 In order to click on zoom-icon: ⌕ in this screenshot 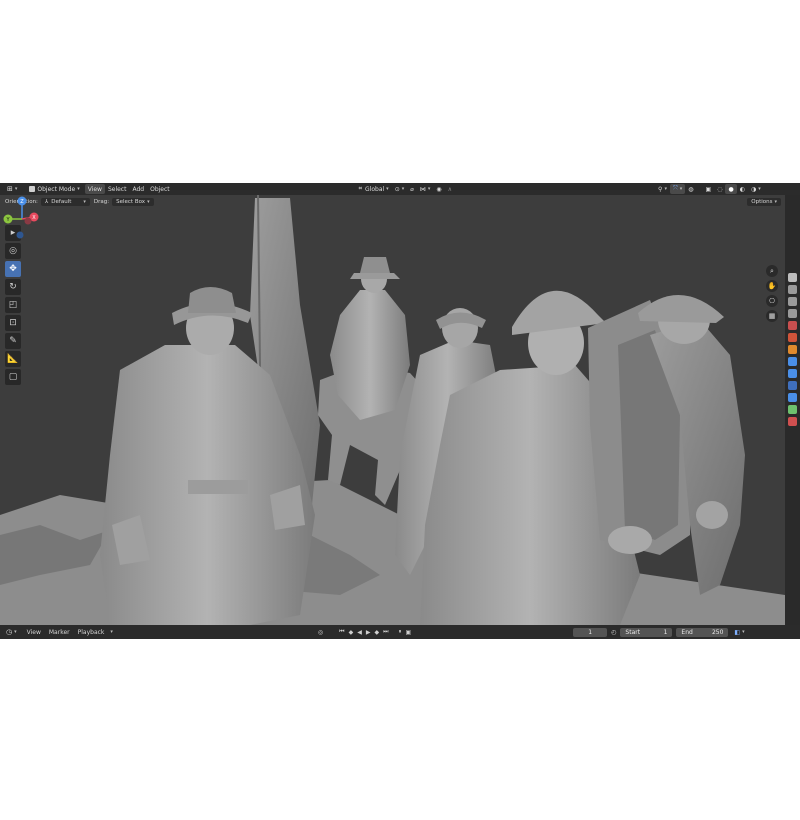, I will do `click(772, 271)`.